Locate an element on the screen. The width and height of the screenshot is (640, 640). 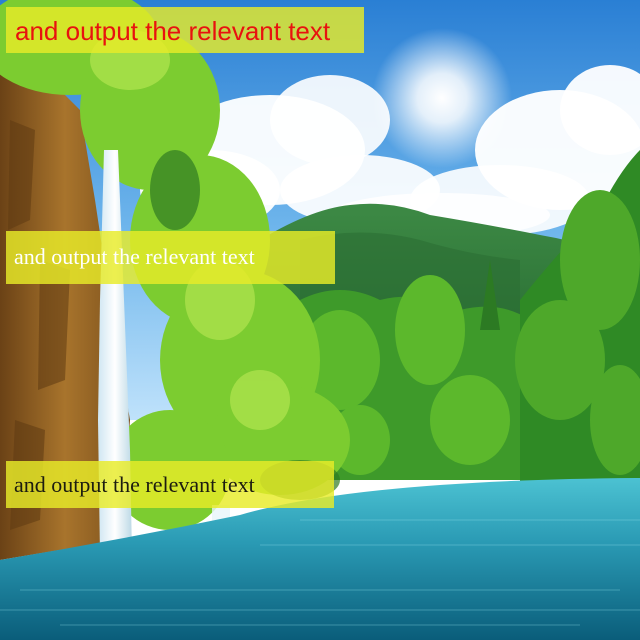
caption-middle: and output the relevant text is located at coordinates (170, 257).